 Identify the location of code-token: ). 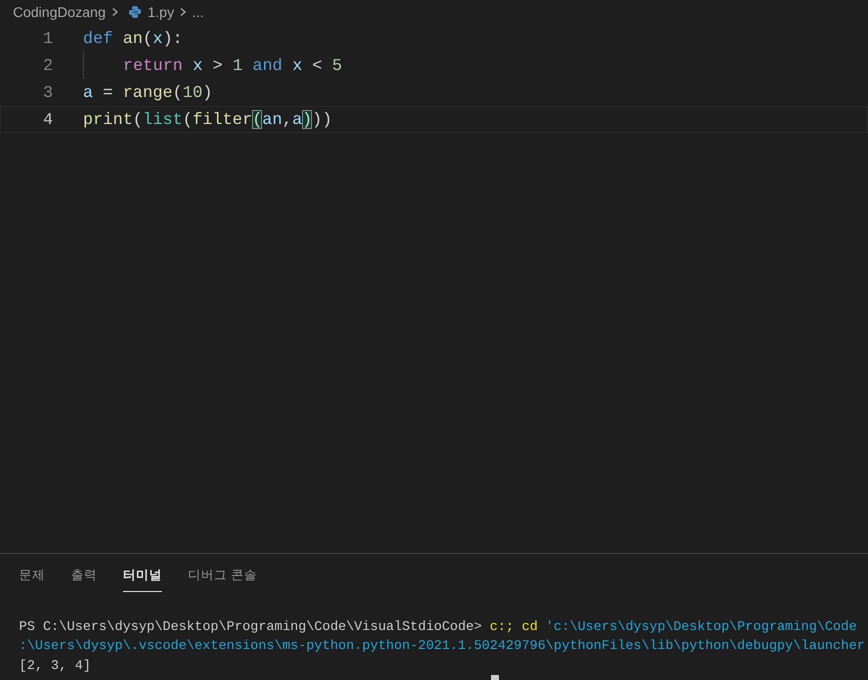
(207, 92).